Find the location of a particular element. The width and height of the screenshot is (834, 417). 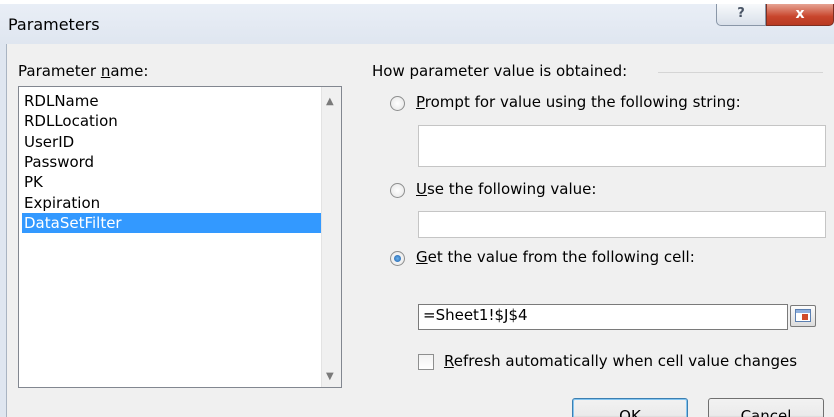

list-item: PK is located at coordinates (172, 182).